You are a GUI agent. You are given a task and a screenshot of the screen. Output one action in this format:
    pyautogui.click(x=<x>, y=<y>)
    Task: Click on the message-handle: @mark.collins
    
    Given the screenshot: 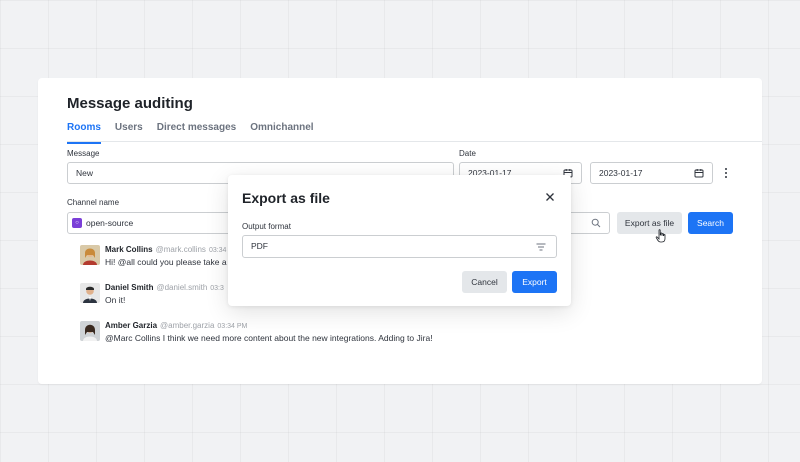 What is the action you would take?
    pyautogui.click(x=180, y=249)
    